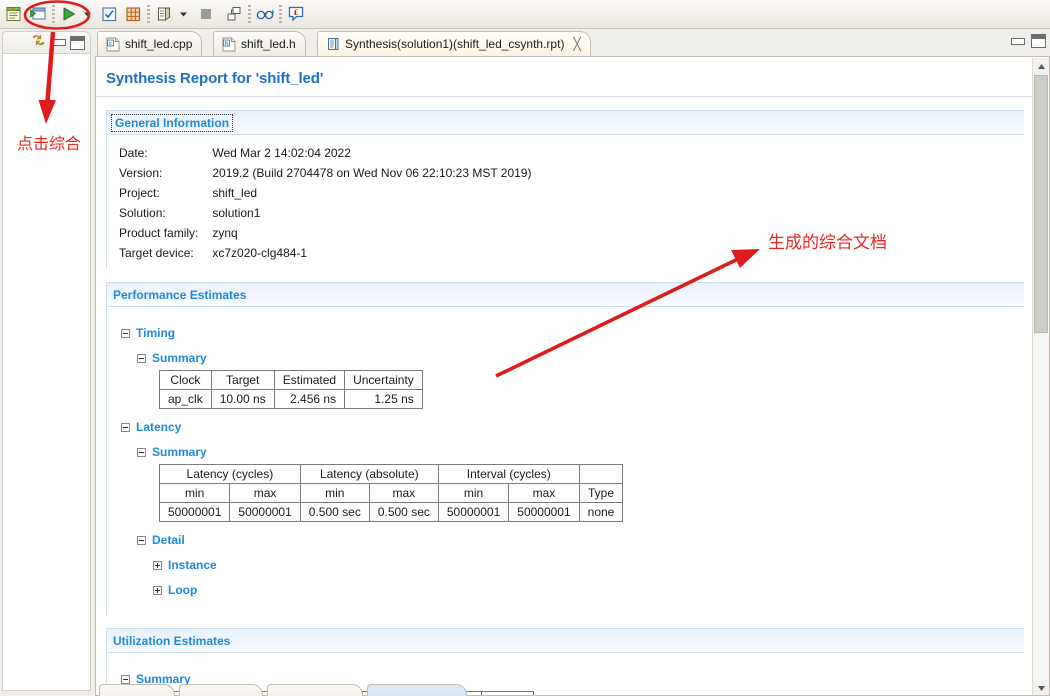 The height and width of the screenshot is (696, 1050). Describe the element at coordinates (235, 193) in the screenshot. I see `info-value: shift_led` at that location.